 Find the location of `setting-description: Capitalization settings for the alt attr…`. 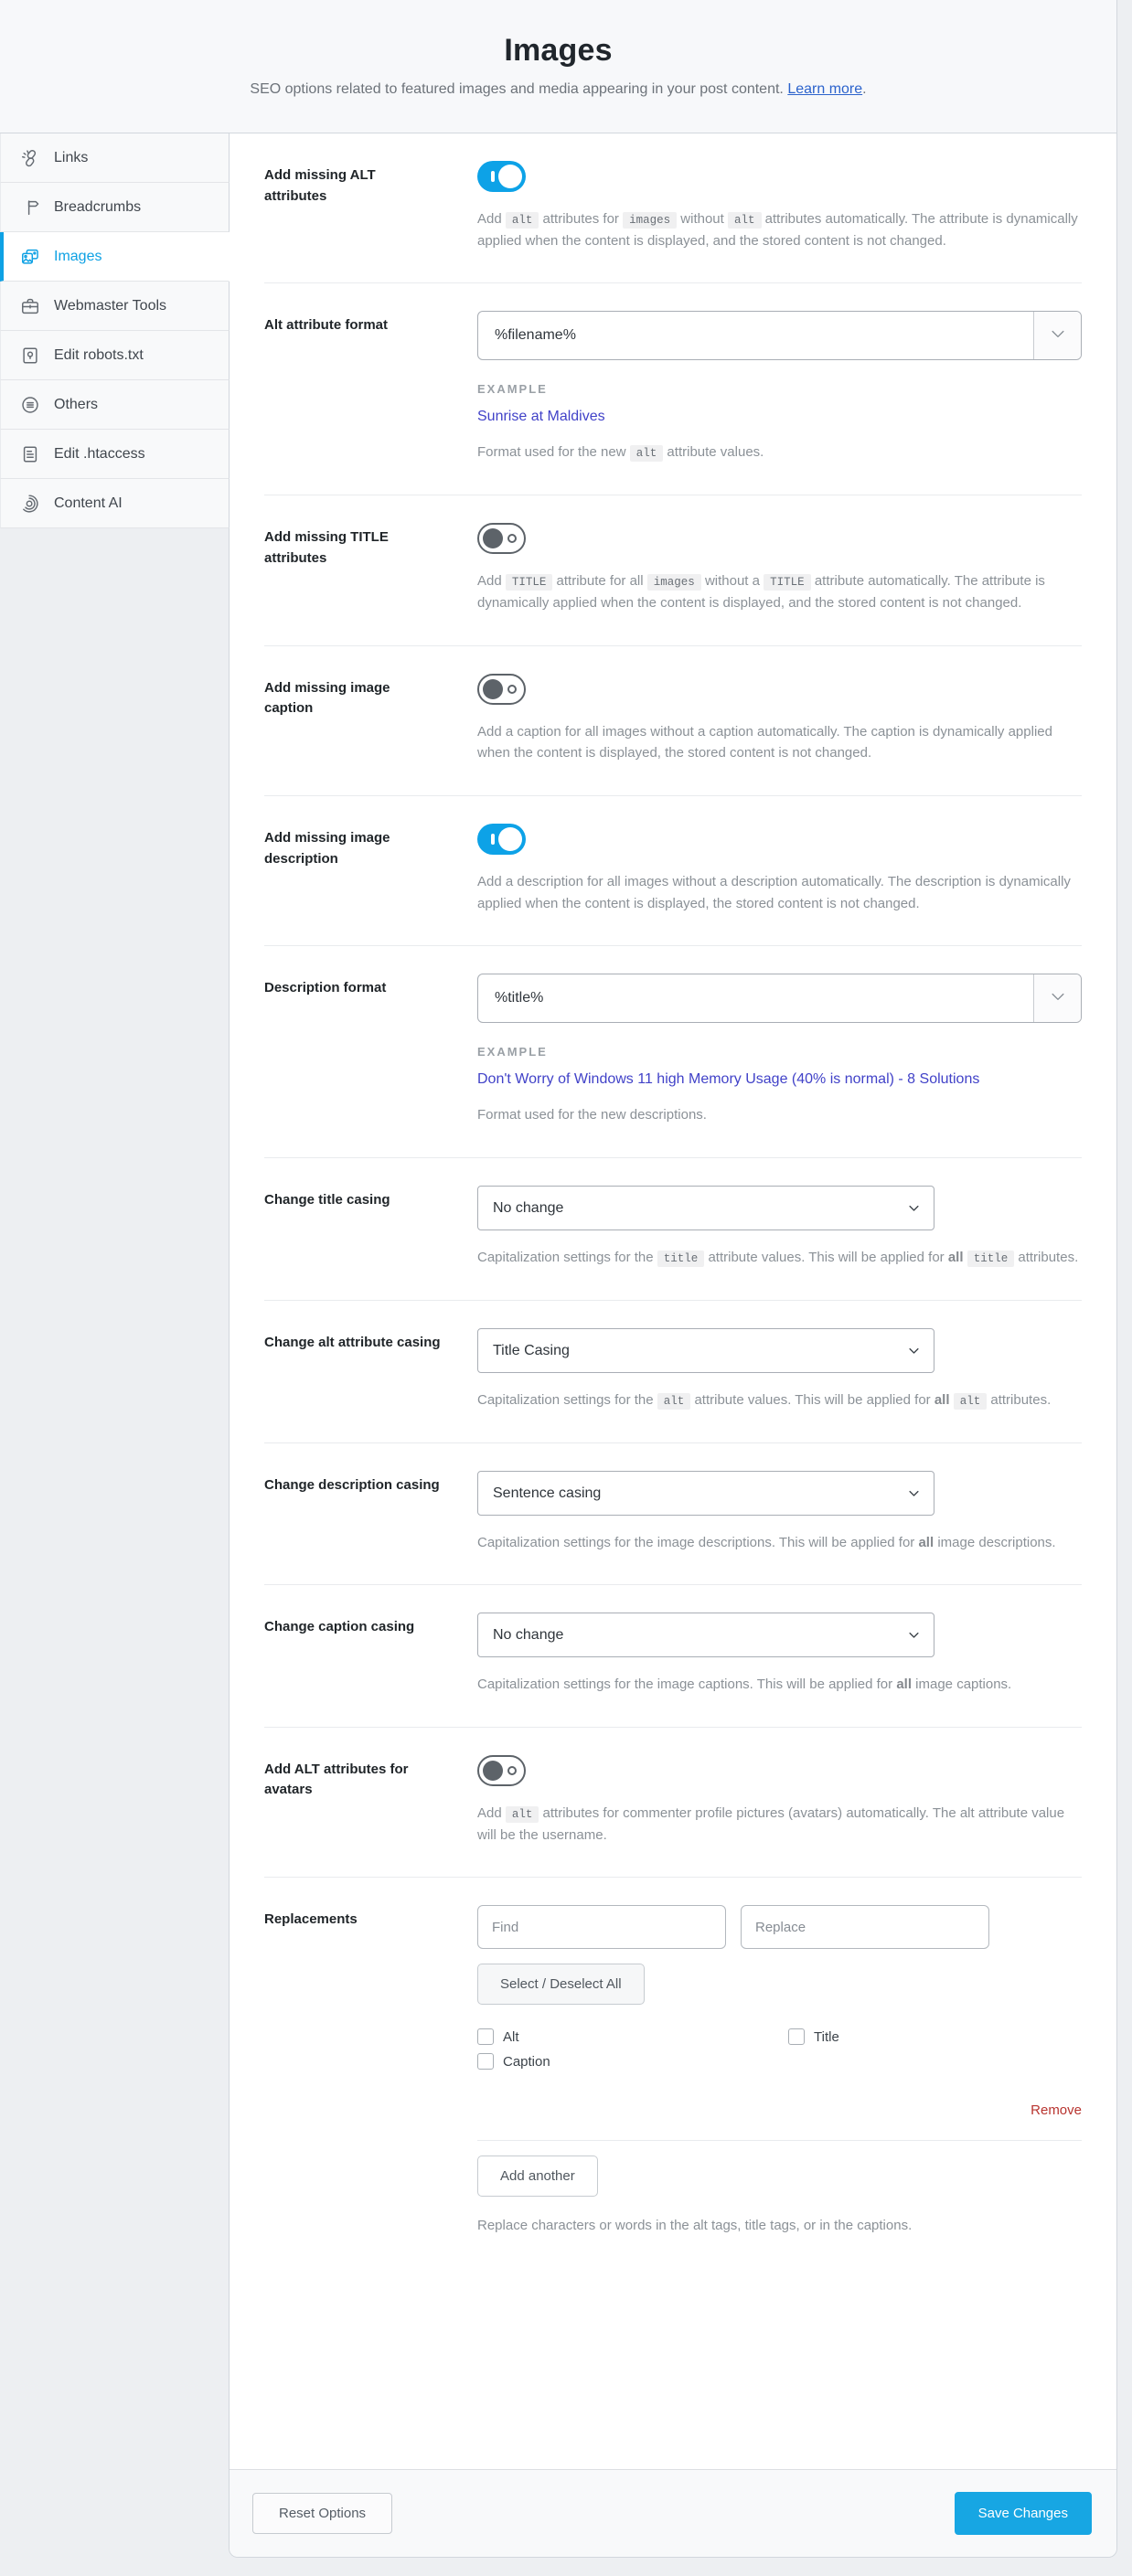

setting-description: Capitalization settings for the alt attr… is located at coordinates (764, 1401).